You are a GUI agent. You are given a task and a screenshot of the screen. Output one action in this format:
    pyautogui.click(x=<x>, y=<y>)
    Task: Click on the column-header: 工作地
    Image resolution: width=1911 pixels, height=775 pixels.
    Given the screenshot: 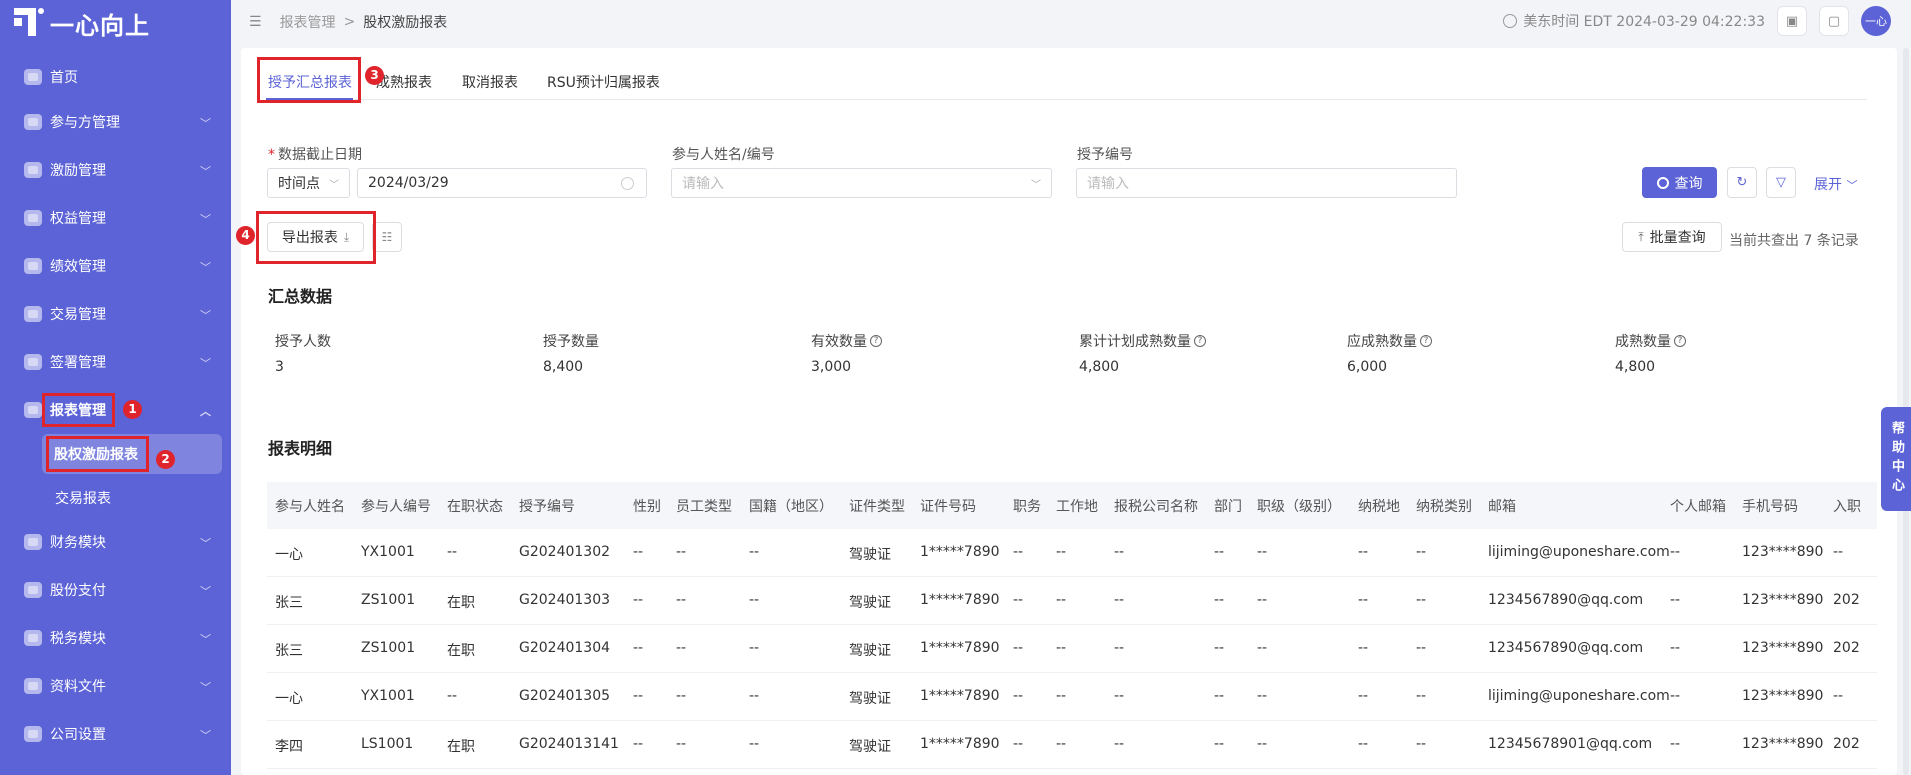 What is the action you would take?
    pyautogui.click(x=1077, y=506)
    